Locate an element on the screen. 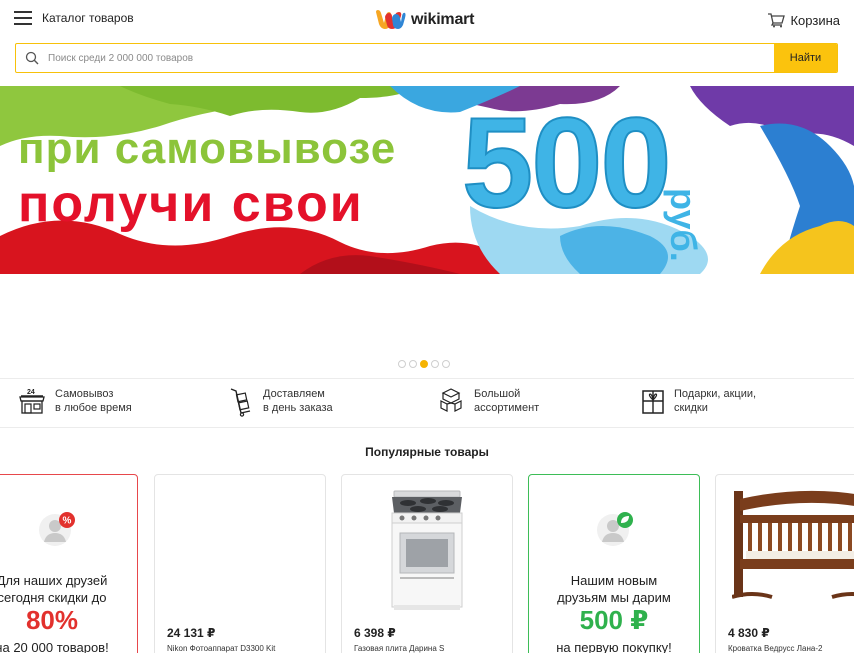 The image size is (854, 653). delivery-cart-icon is located at coordinates (240, 402).